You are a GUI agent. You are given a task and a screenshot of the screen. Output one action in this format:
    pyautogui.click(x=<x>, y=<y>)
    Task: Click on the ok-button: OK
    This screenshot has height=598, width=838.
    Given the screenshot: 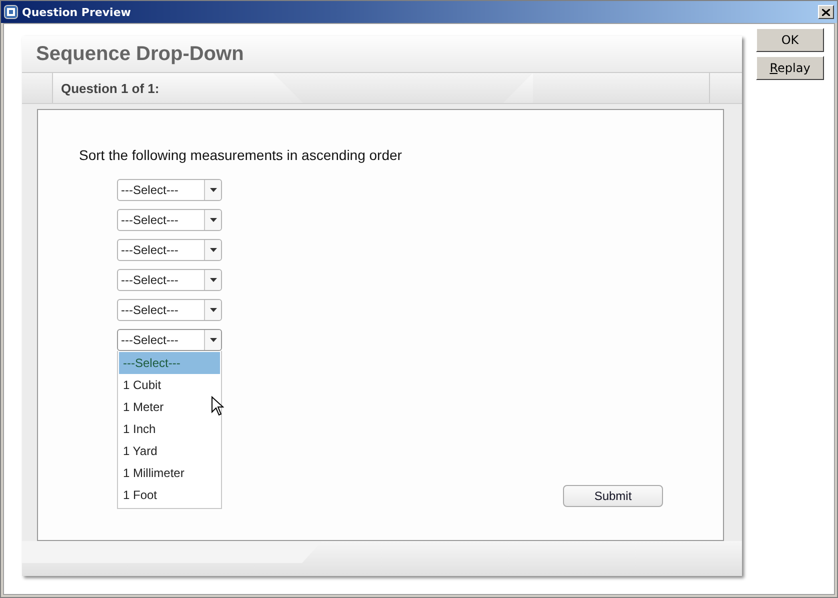 What is the action you would take?
    pyautogui.click(x=790, y=40)
    